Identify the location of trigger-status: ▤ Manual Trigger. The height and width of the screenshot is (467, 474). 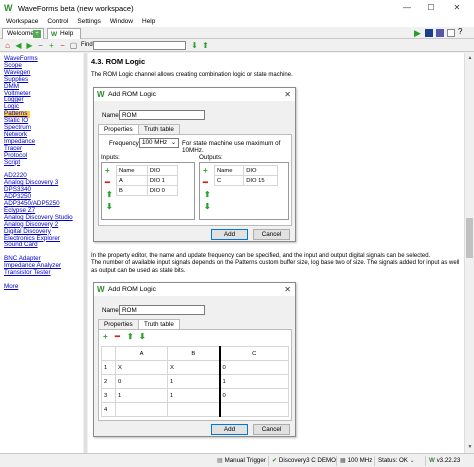
(240, 461).